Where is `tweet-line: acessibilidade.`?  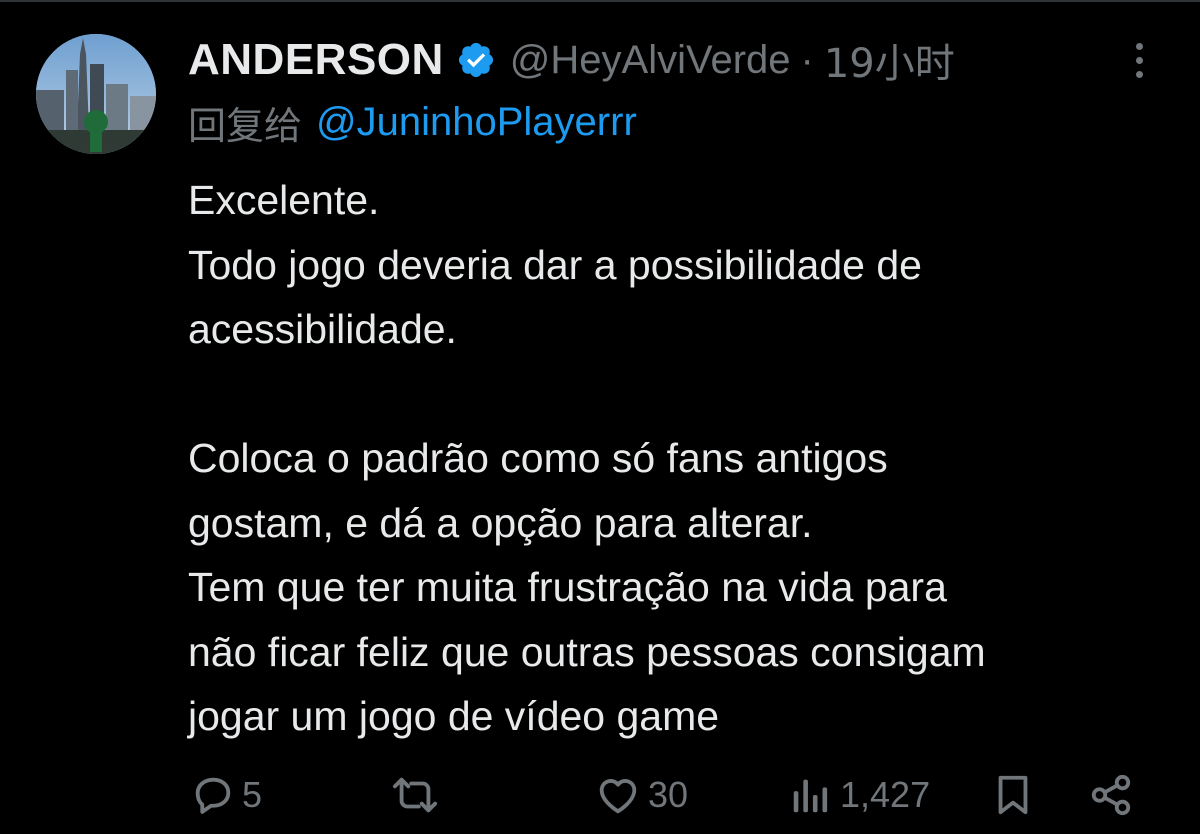
tweet-line: acessibilidade. is located at coordinates (322, 329).